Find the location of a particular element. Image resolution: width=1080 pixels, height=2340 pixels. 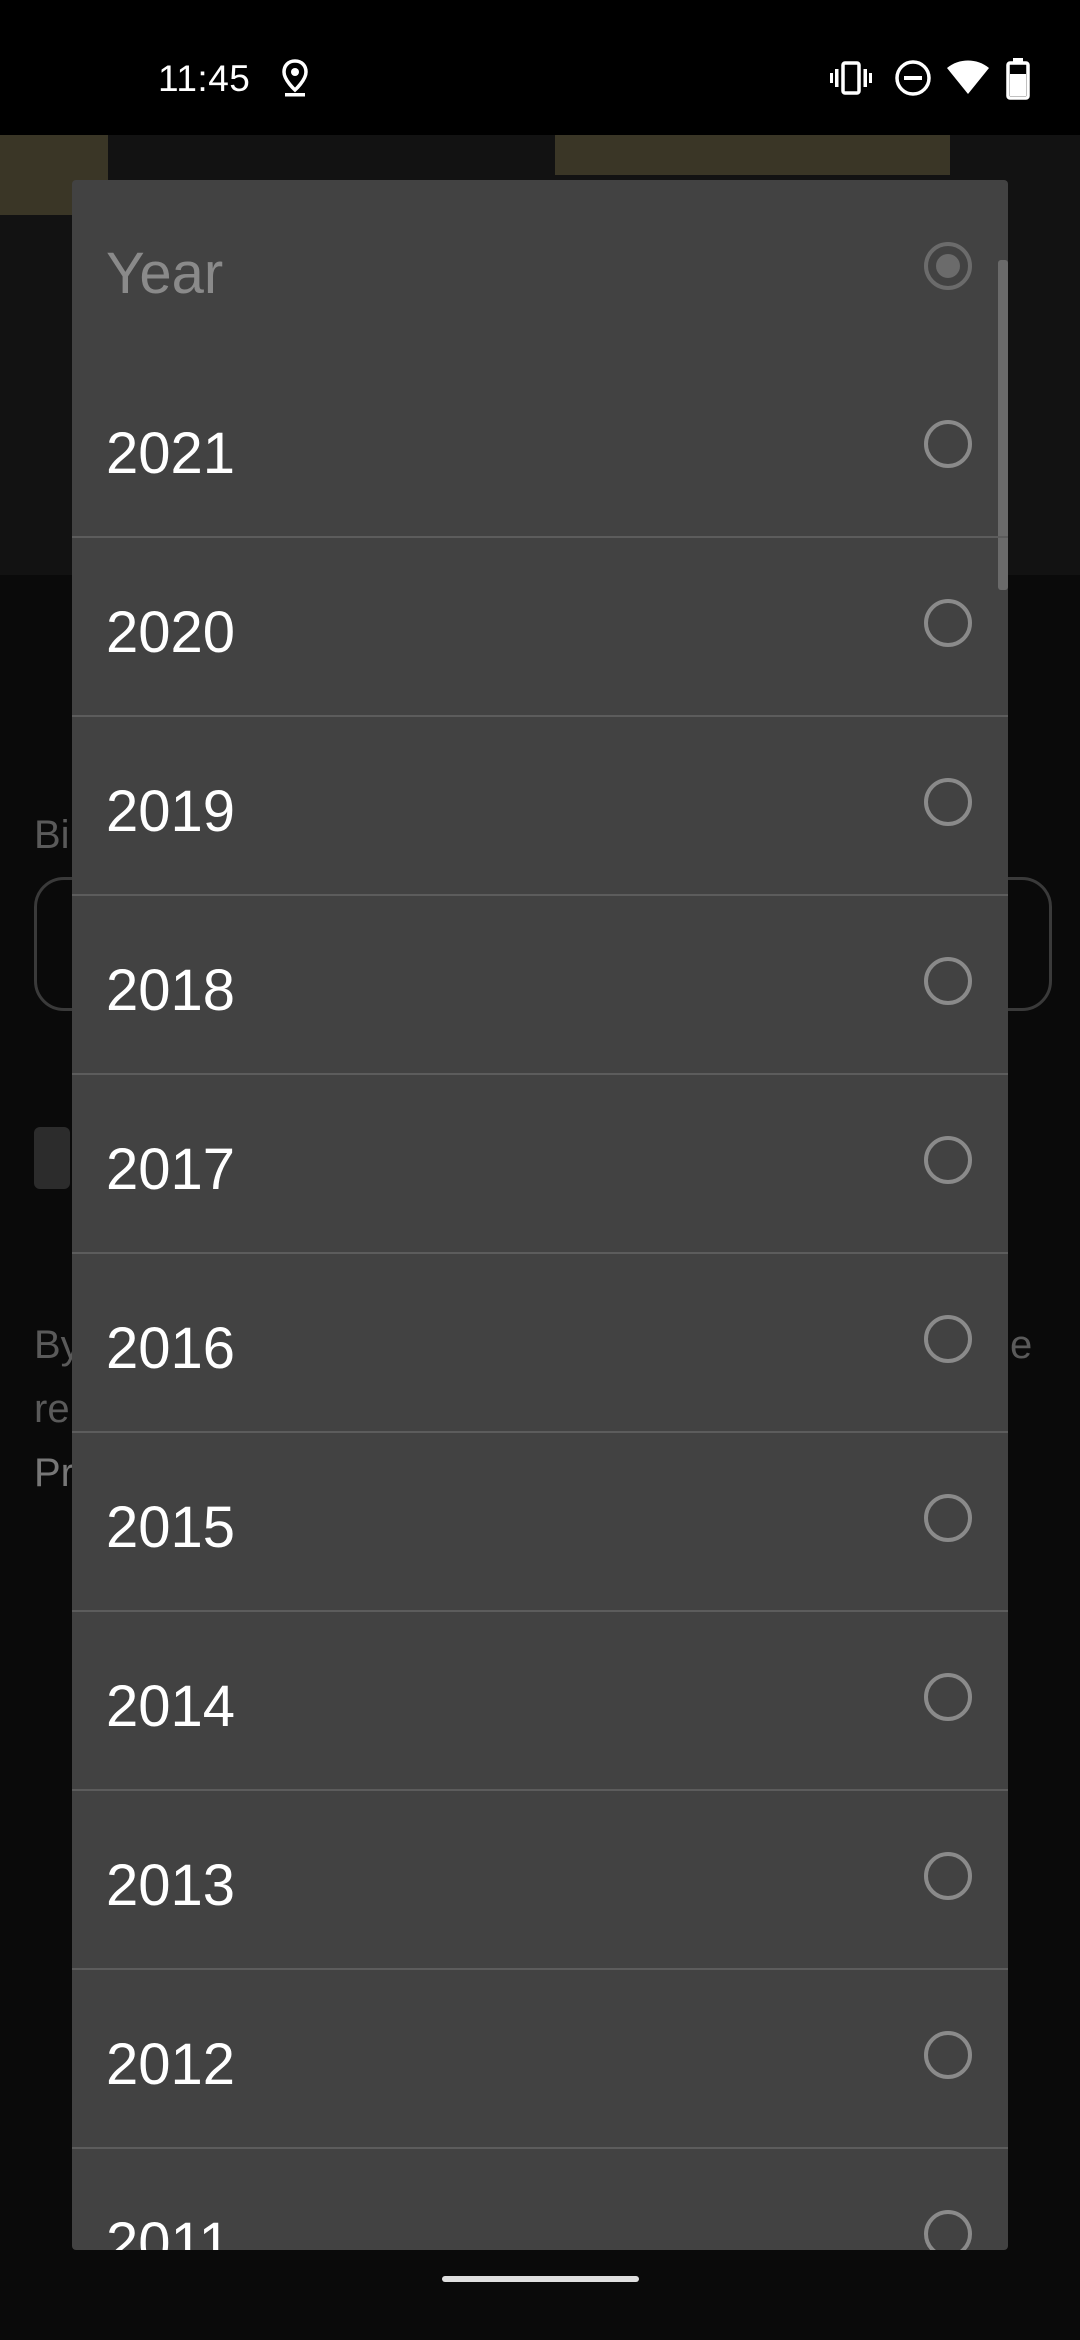

year-option-2019: 2019 is located at coordinates (540, 807).